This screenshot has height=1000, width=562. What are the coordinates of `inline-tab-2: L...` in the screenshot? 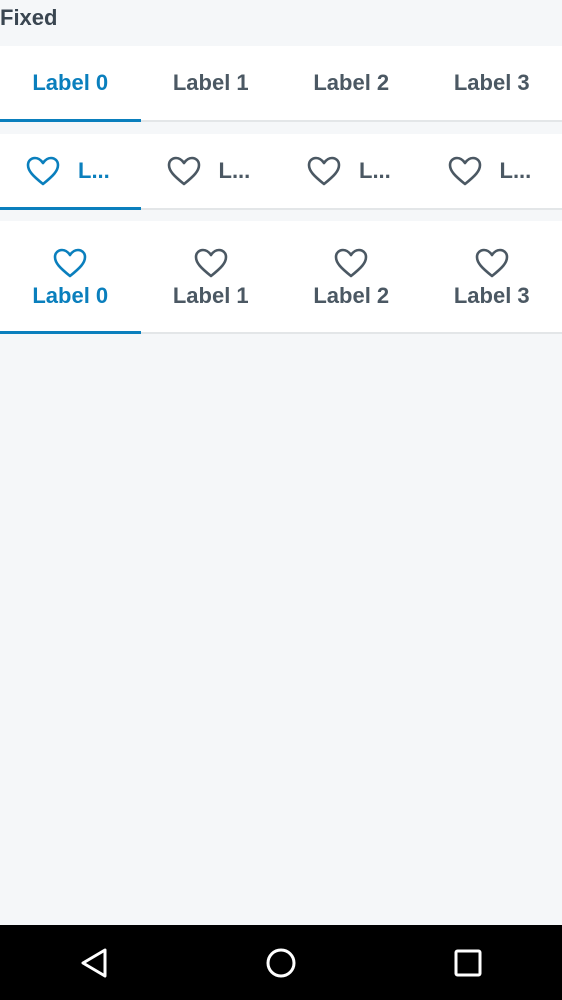 It's located at (351, 171).